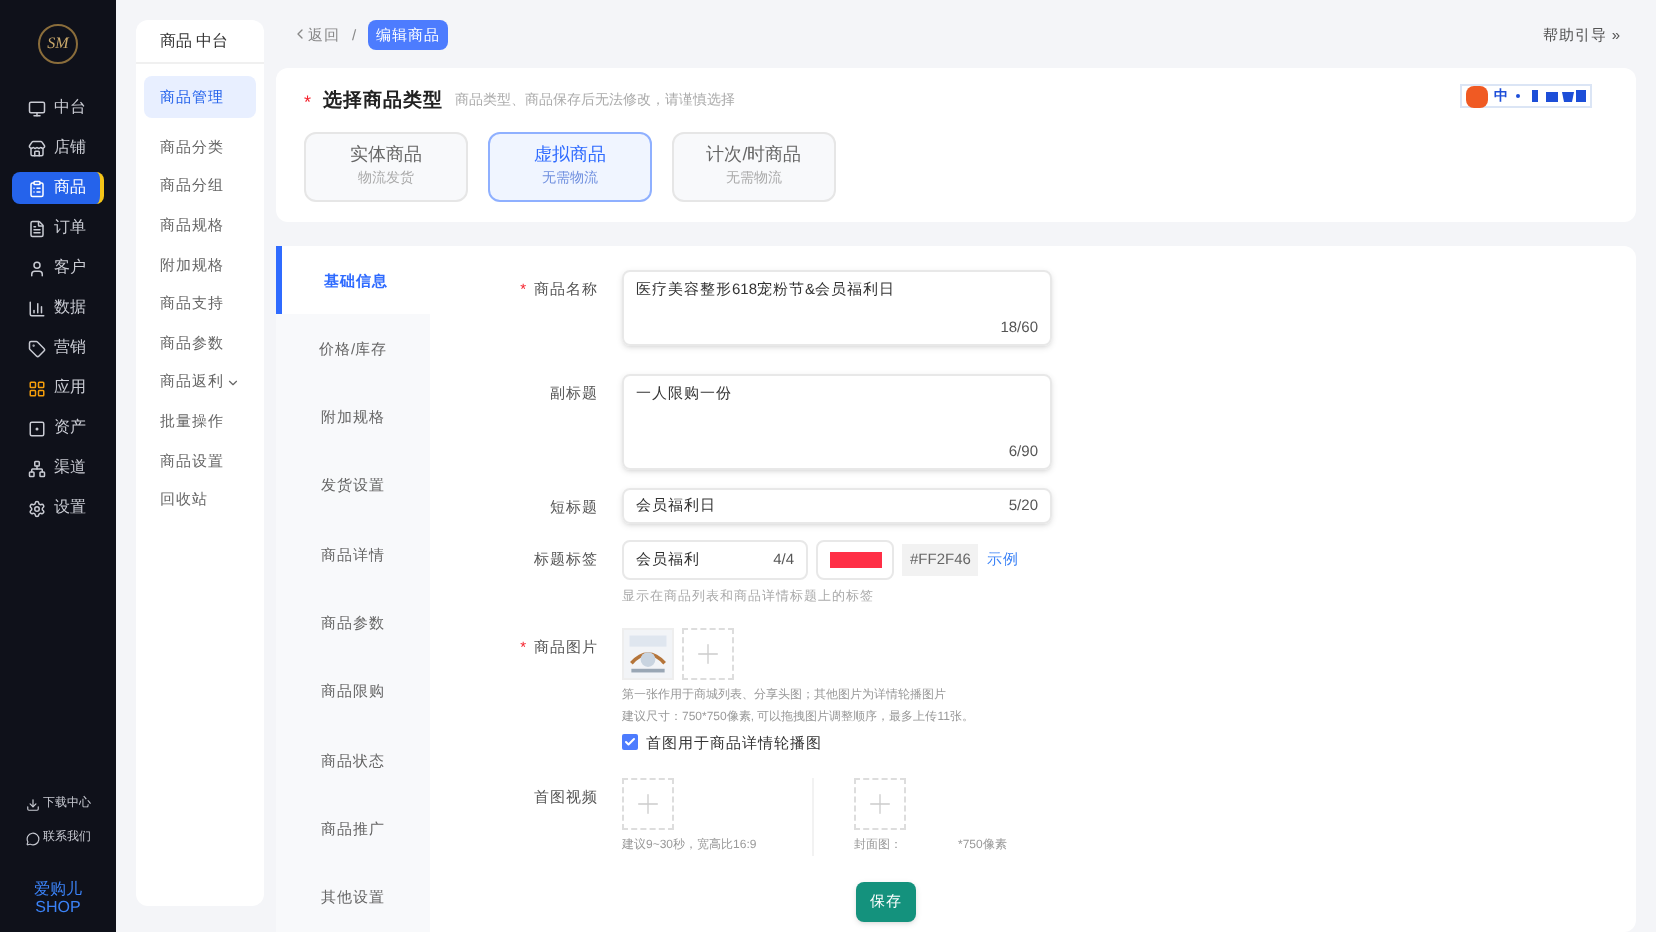 This screenshot has height=932, width=1656. Describe the element at coordinates (37, 468) in the screenshot. I see `network-icon` at that location.